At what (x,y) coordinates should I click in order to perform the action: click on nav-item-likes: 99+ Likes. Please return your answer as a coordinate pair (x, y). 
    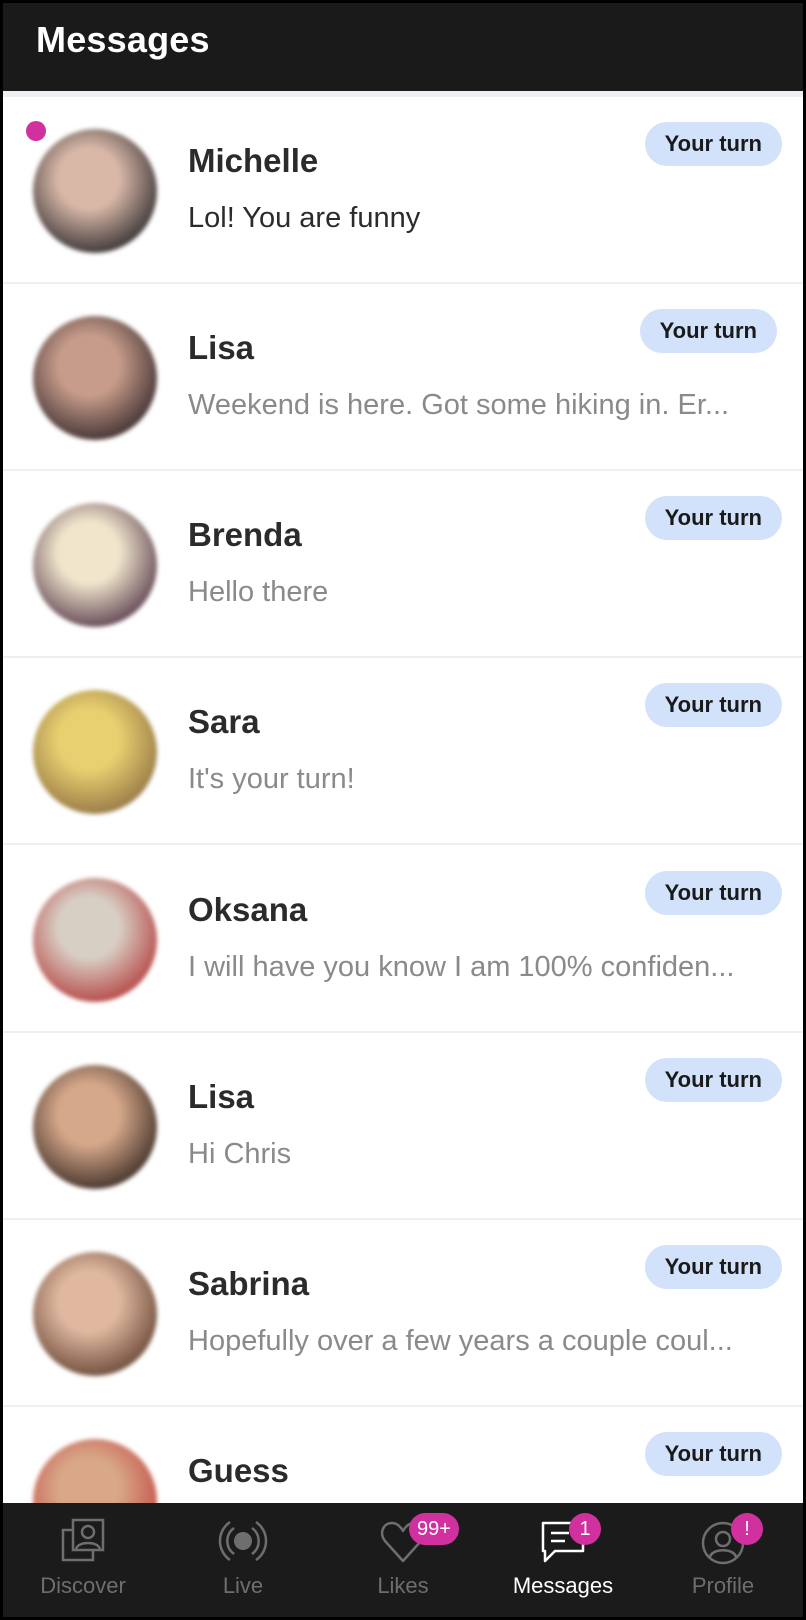
    Looking at the image, I should click on (403, 1560).